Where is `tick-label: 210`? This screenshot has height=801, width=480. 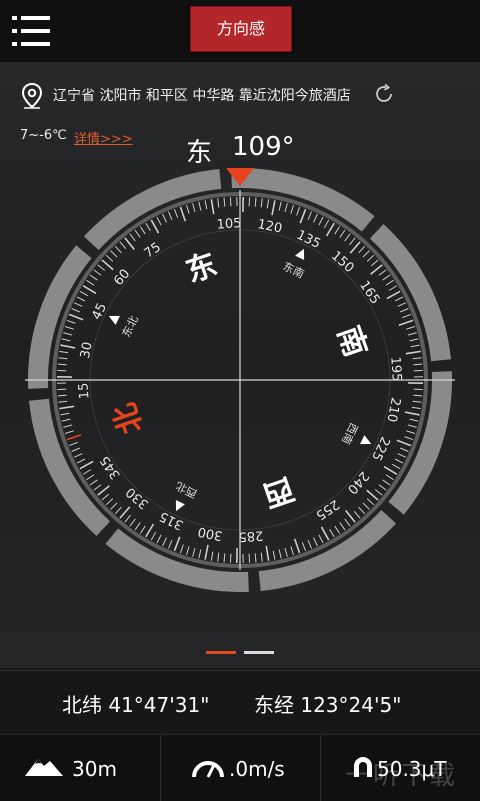
tick-label: 210 is located at coordinates (392, 409).